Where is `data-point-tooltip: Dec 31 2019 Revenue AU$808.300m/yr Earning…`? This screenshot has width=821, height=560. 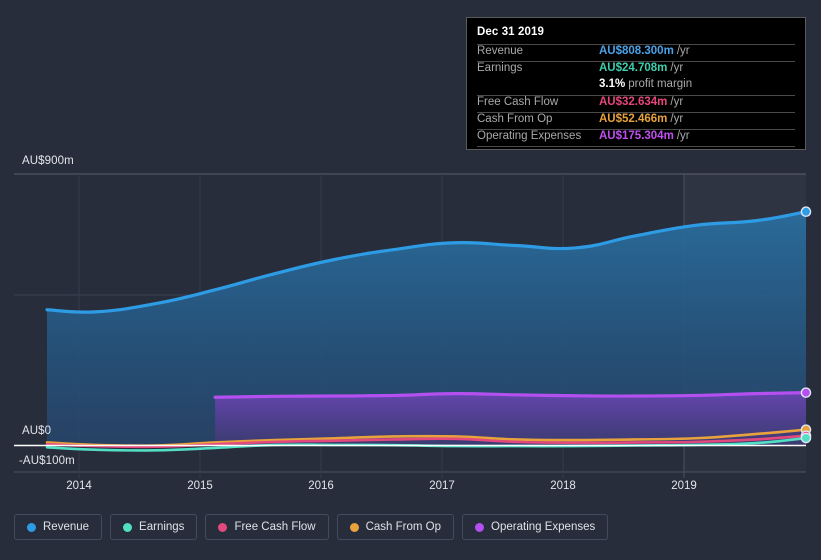
data-point-tooltip: Dec 31 2019 Revenue AU$808.300m/yr Earning… is located at coordinates (636, 83).